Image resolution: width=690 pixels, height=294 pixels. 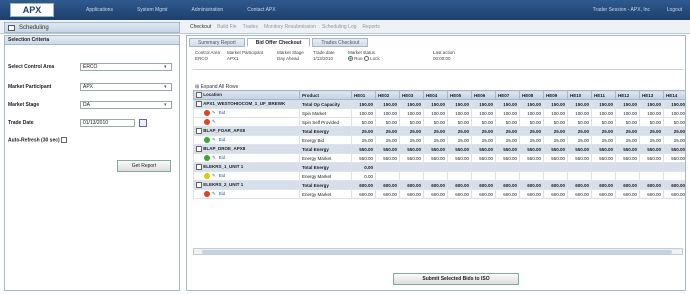 What do you see at coordinates (32, 10) in the screenshot?
I see `apx-logo: APX` at bounding box center [32, 10].